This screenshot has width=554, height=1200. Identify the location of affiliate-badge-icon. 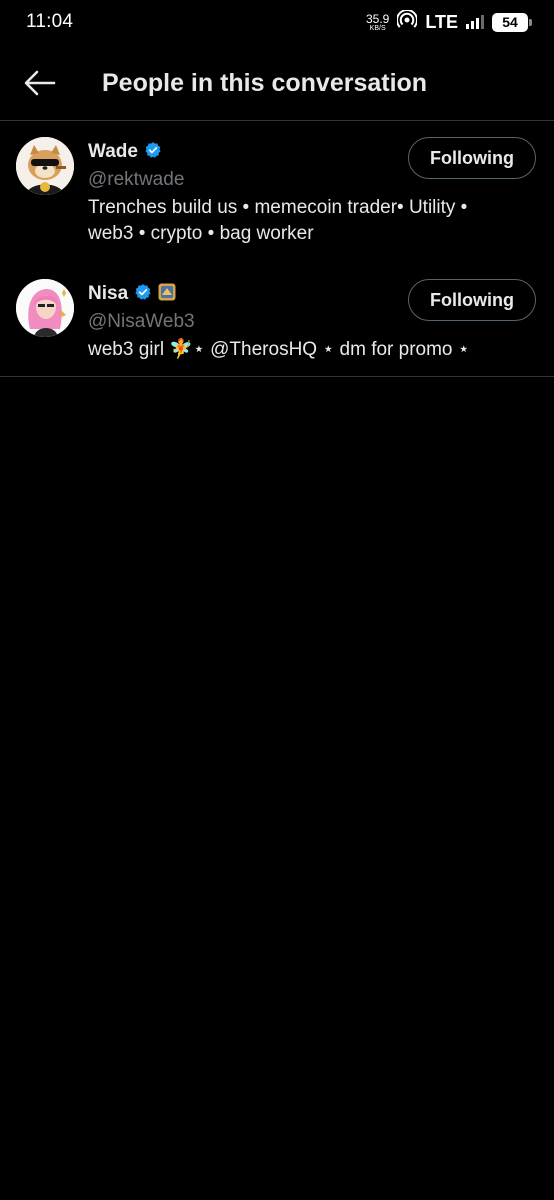
(167, 294).